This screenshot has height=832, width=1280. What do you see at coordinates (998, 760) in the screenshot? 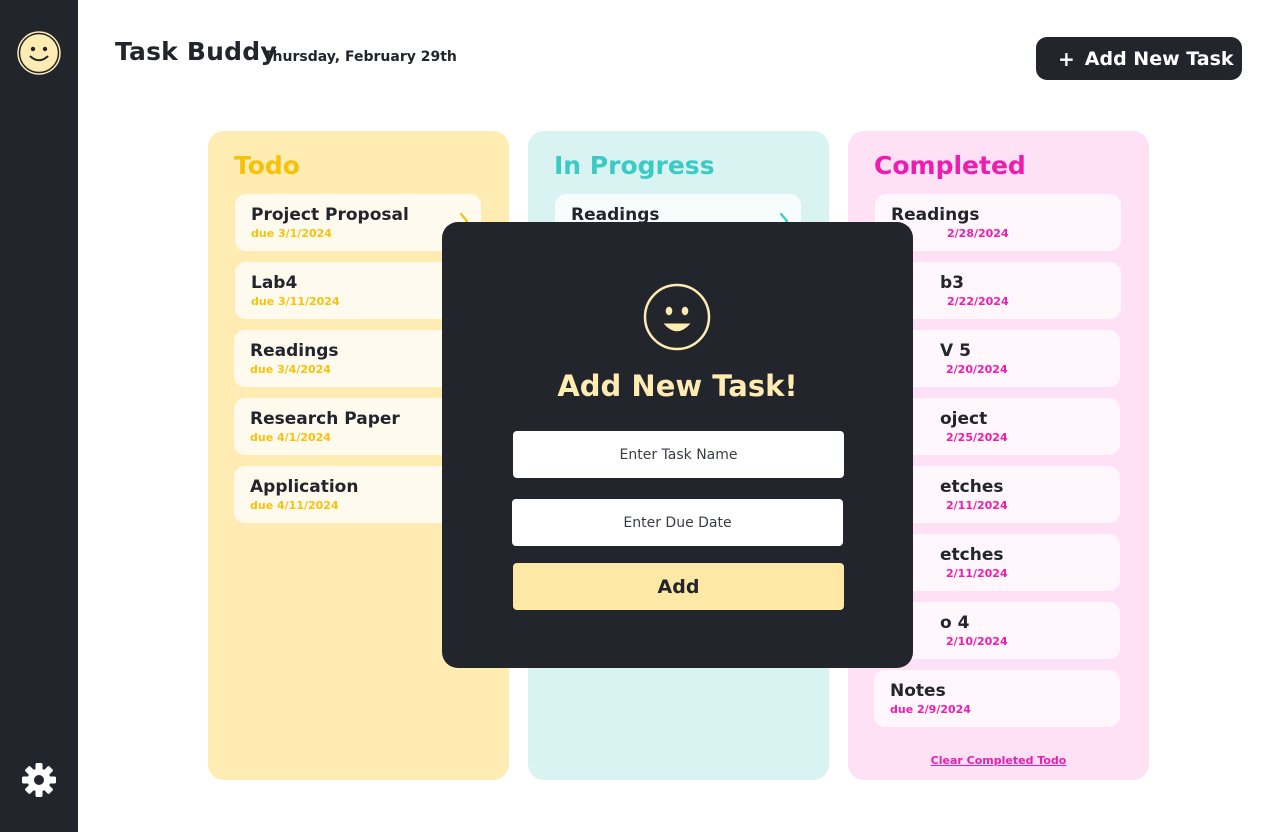
I see `clear-completed-link: Clear Completed Todo` at bounding box center [998, 760].